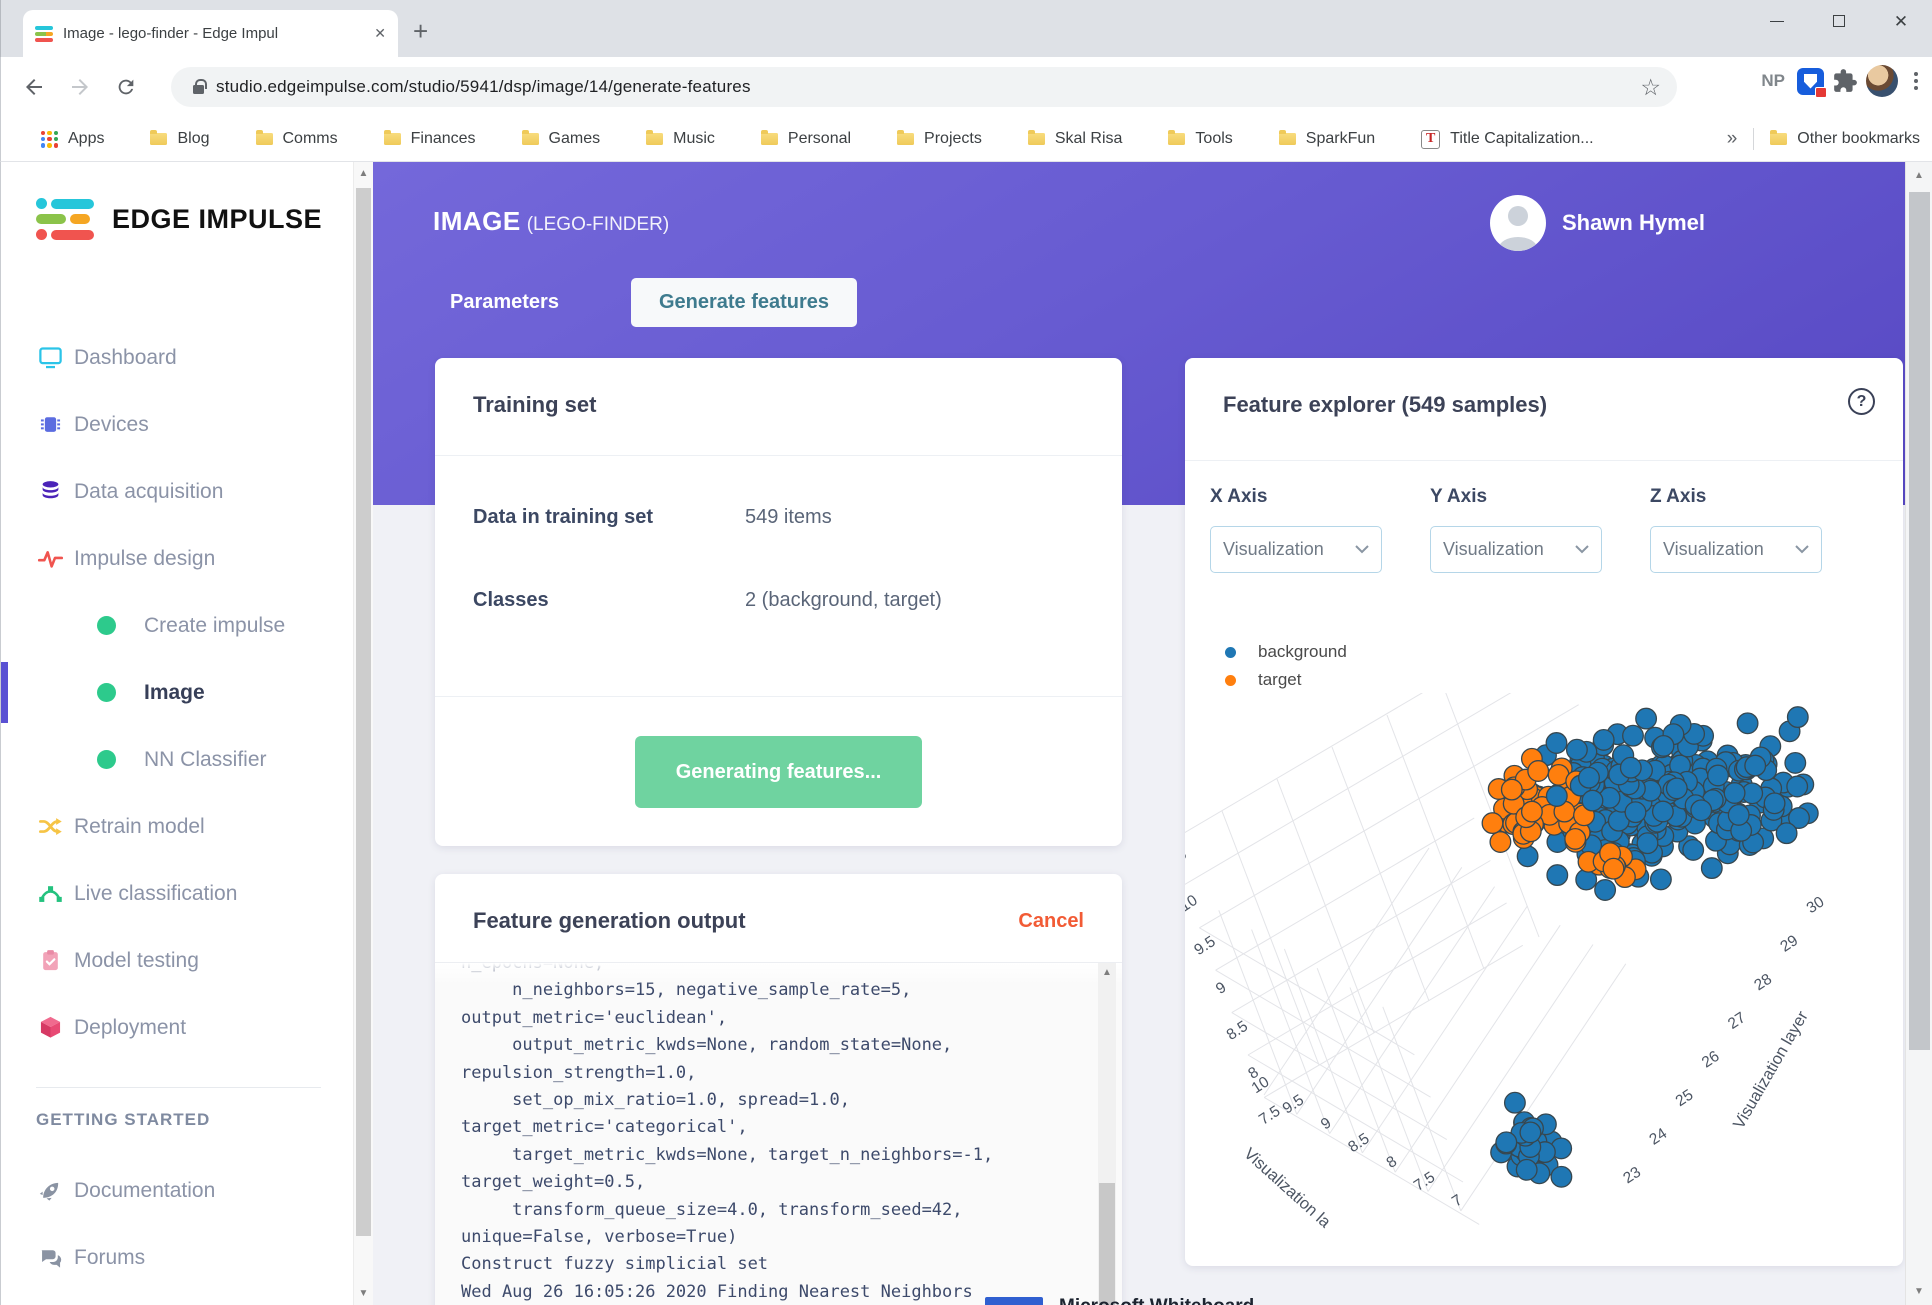 This screenshot has width=1932, height=1305. I want to click on window-close-button: ✕, so click(1901, 21).